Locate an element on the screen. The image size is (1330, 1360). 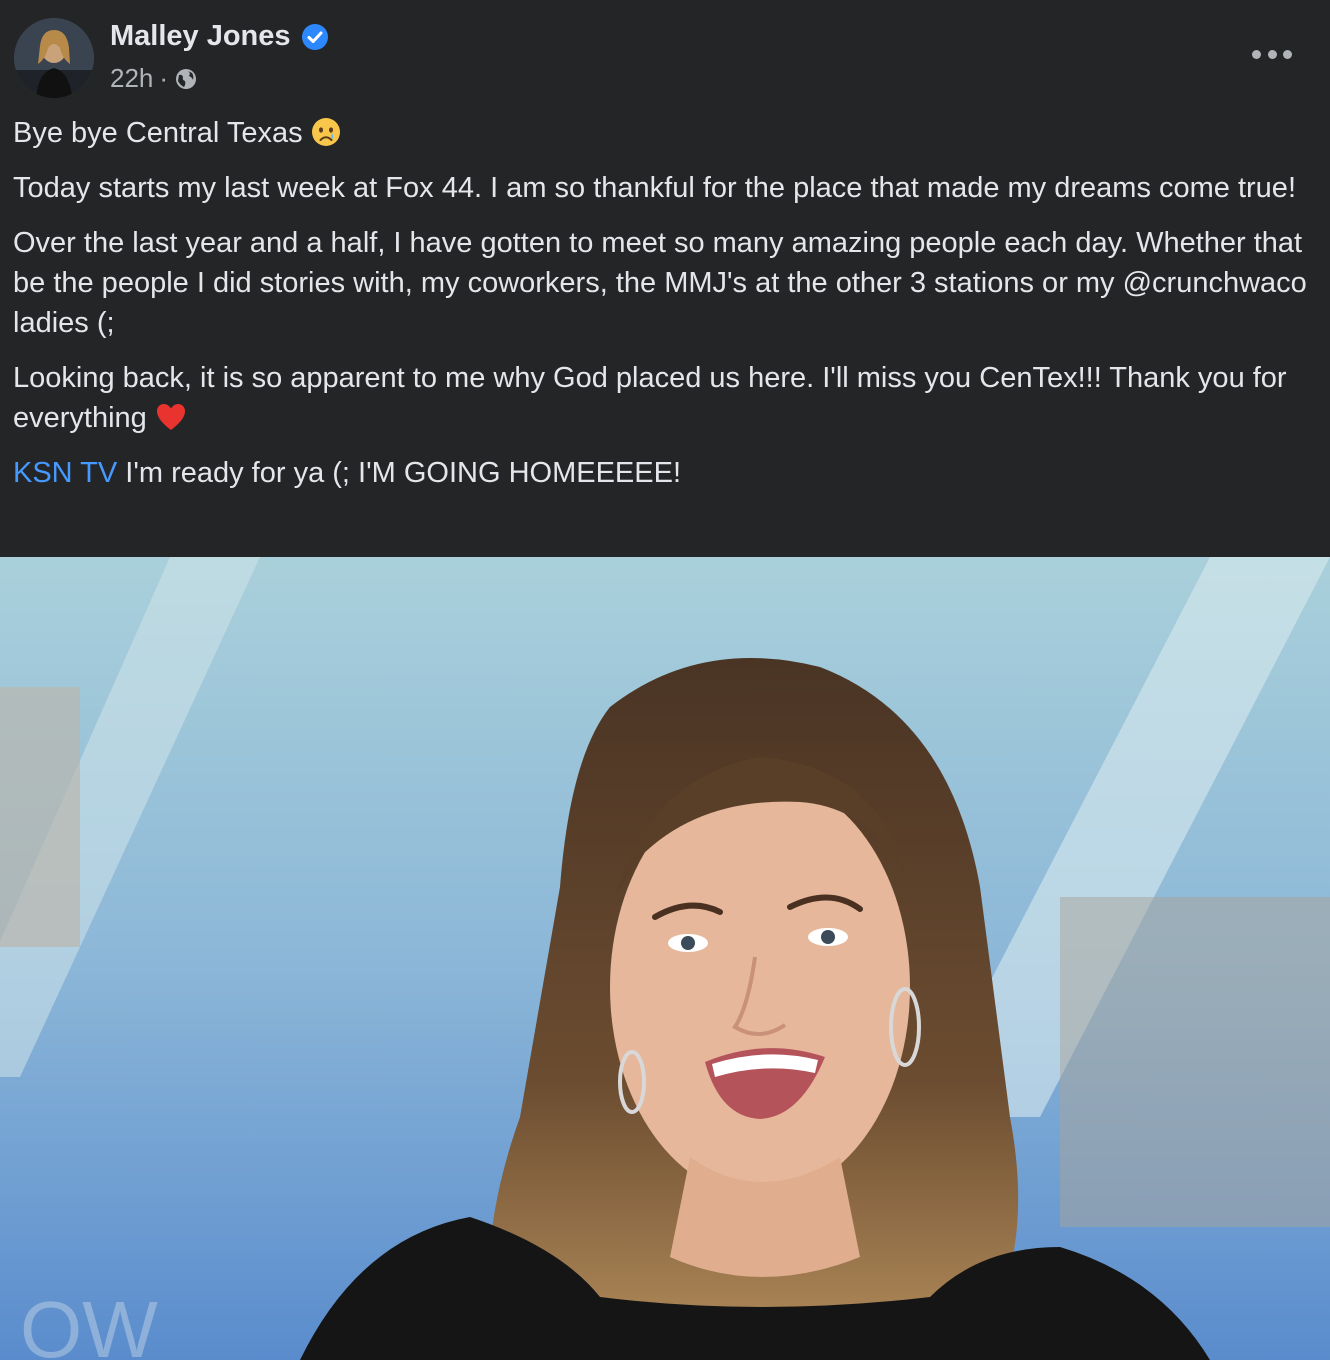
page-tag-link: KSN TV is located at coordinates (65, 473).